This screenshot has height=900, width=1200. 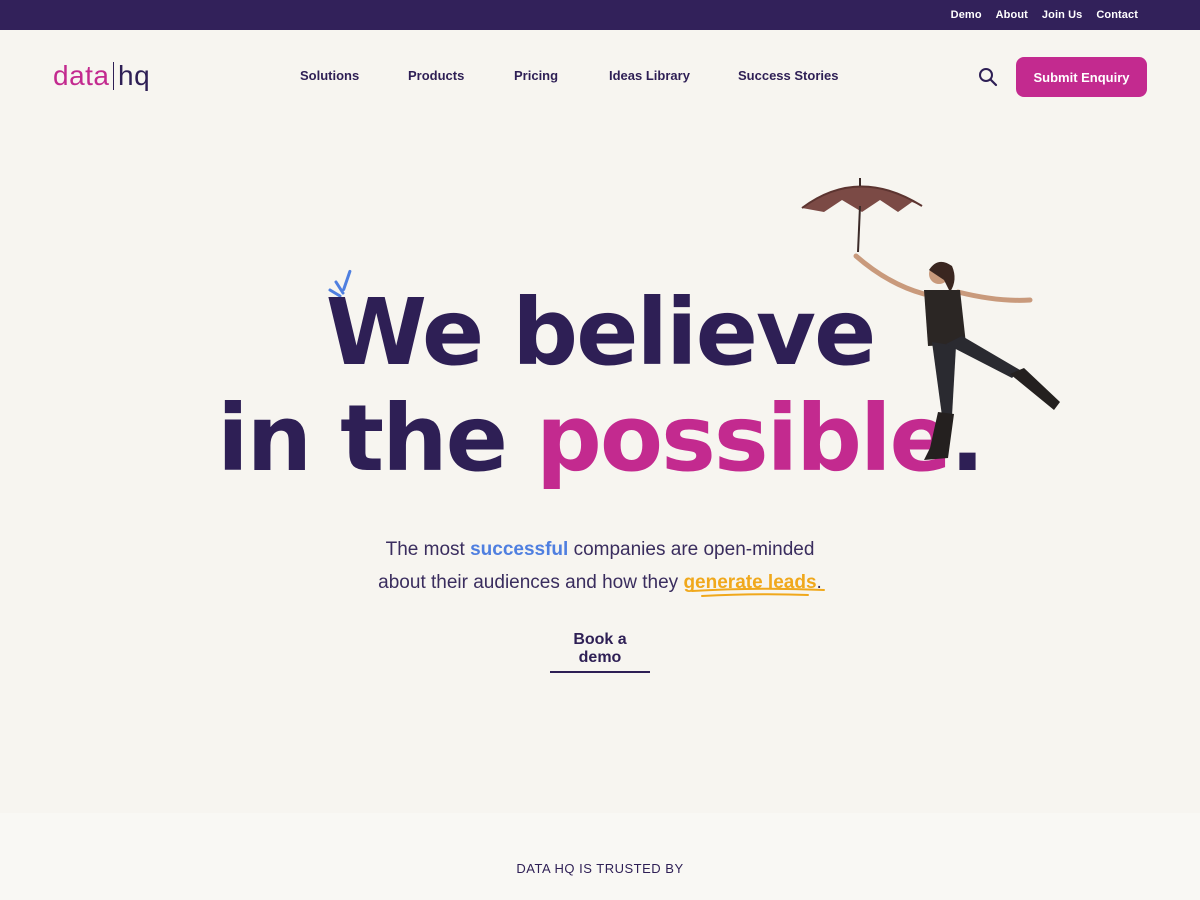 What do you see at coordinates (436, 75) in the screenshot?
I see `nav-products: Products` at bounding box center [436, 75].